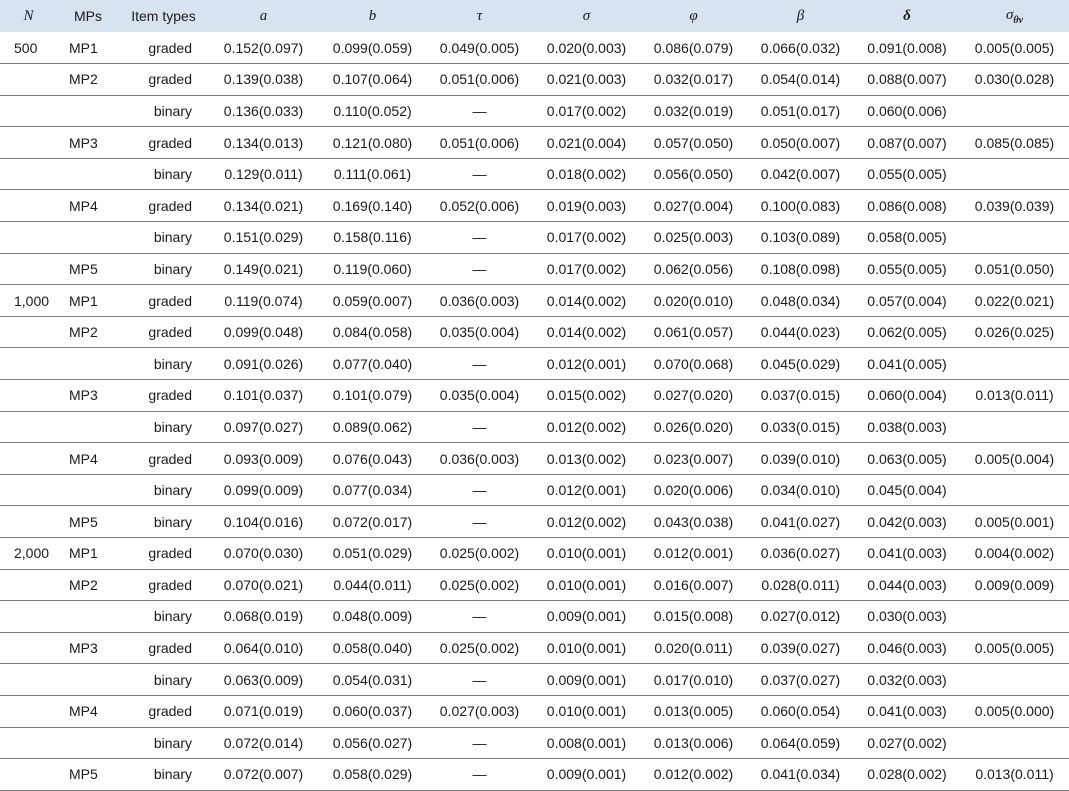 The height and width of the screenshot is (791, 1069). What do you see at coordinates (479, 47) in the screenshot?
I see `cell-tau: 0.049(0.005)` at bounding box center [479, 47].